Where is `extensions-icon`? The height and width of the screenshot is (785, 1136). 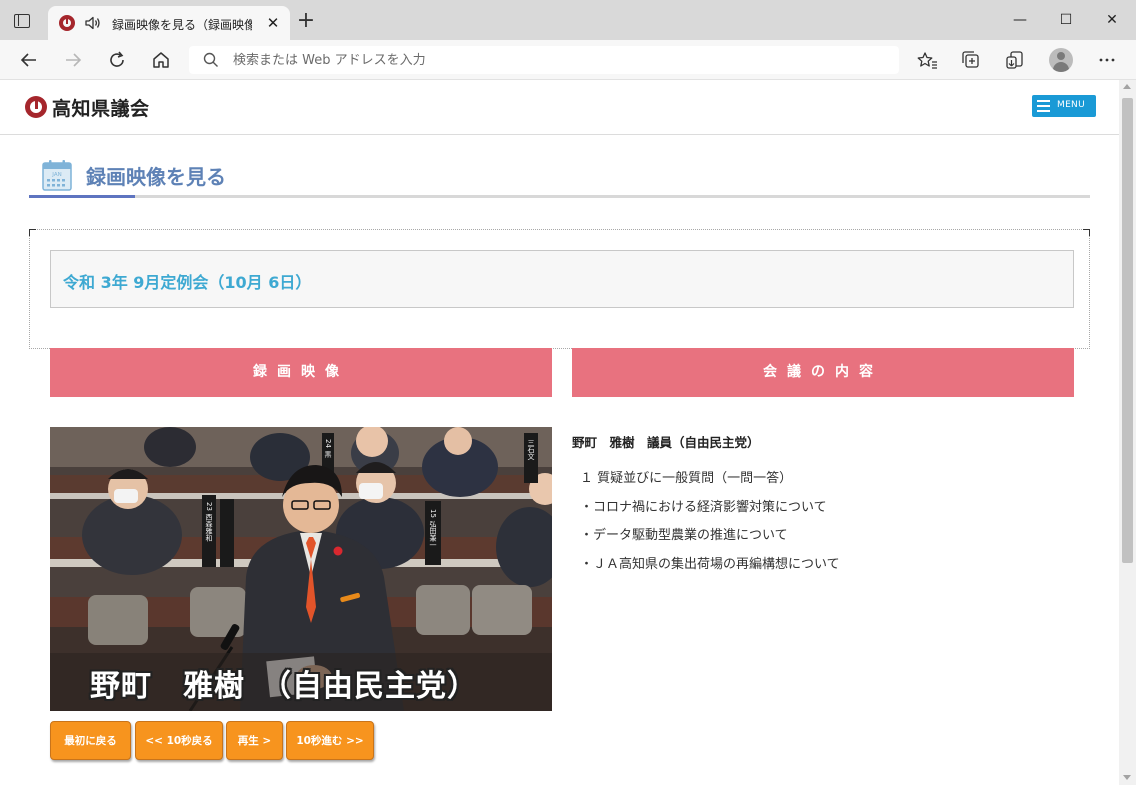 extensions-icon is located at coordinates (1015, 60).